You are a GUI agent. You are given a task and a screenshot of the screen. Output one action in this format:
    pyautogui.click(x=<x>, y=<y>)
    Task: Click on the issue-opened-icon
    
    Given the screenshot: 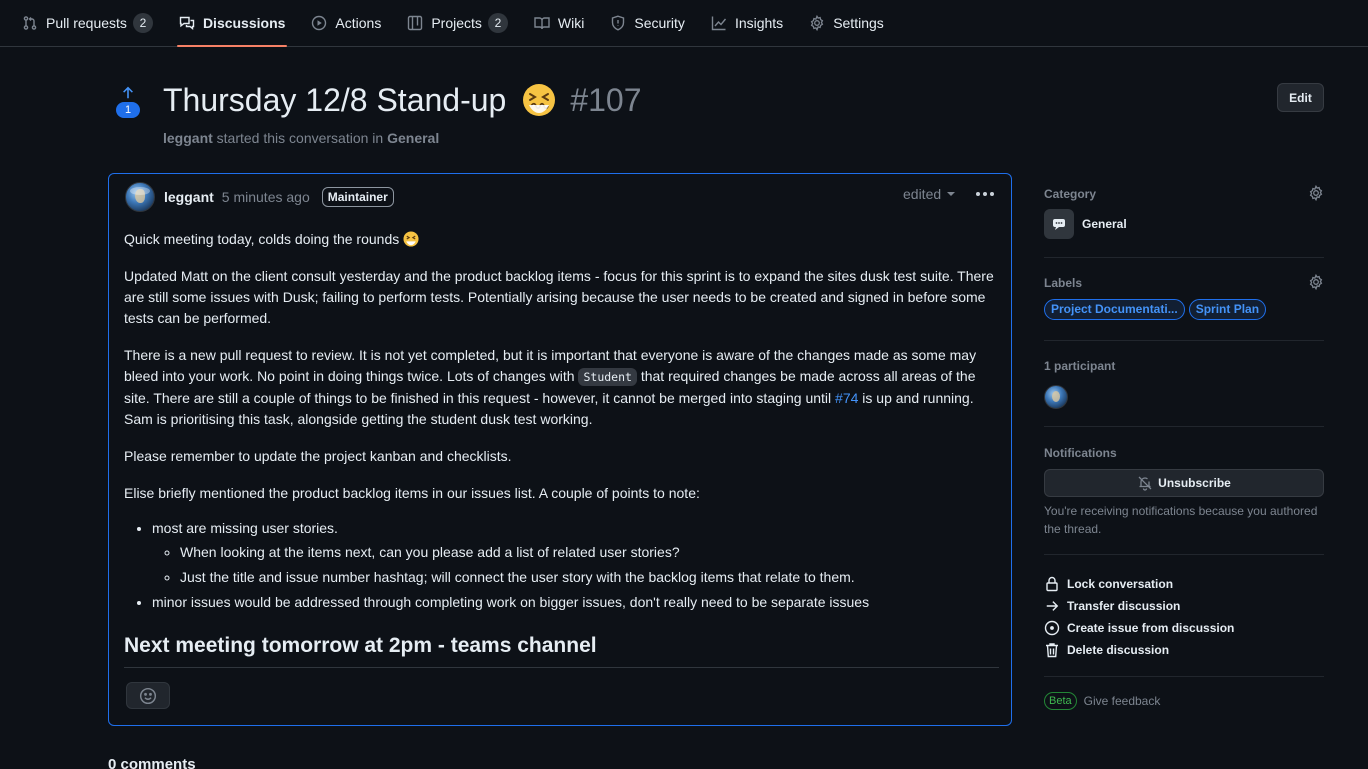 What is the action you would take?
    pyautogui.click(x=1052, y=628)
    